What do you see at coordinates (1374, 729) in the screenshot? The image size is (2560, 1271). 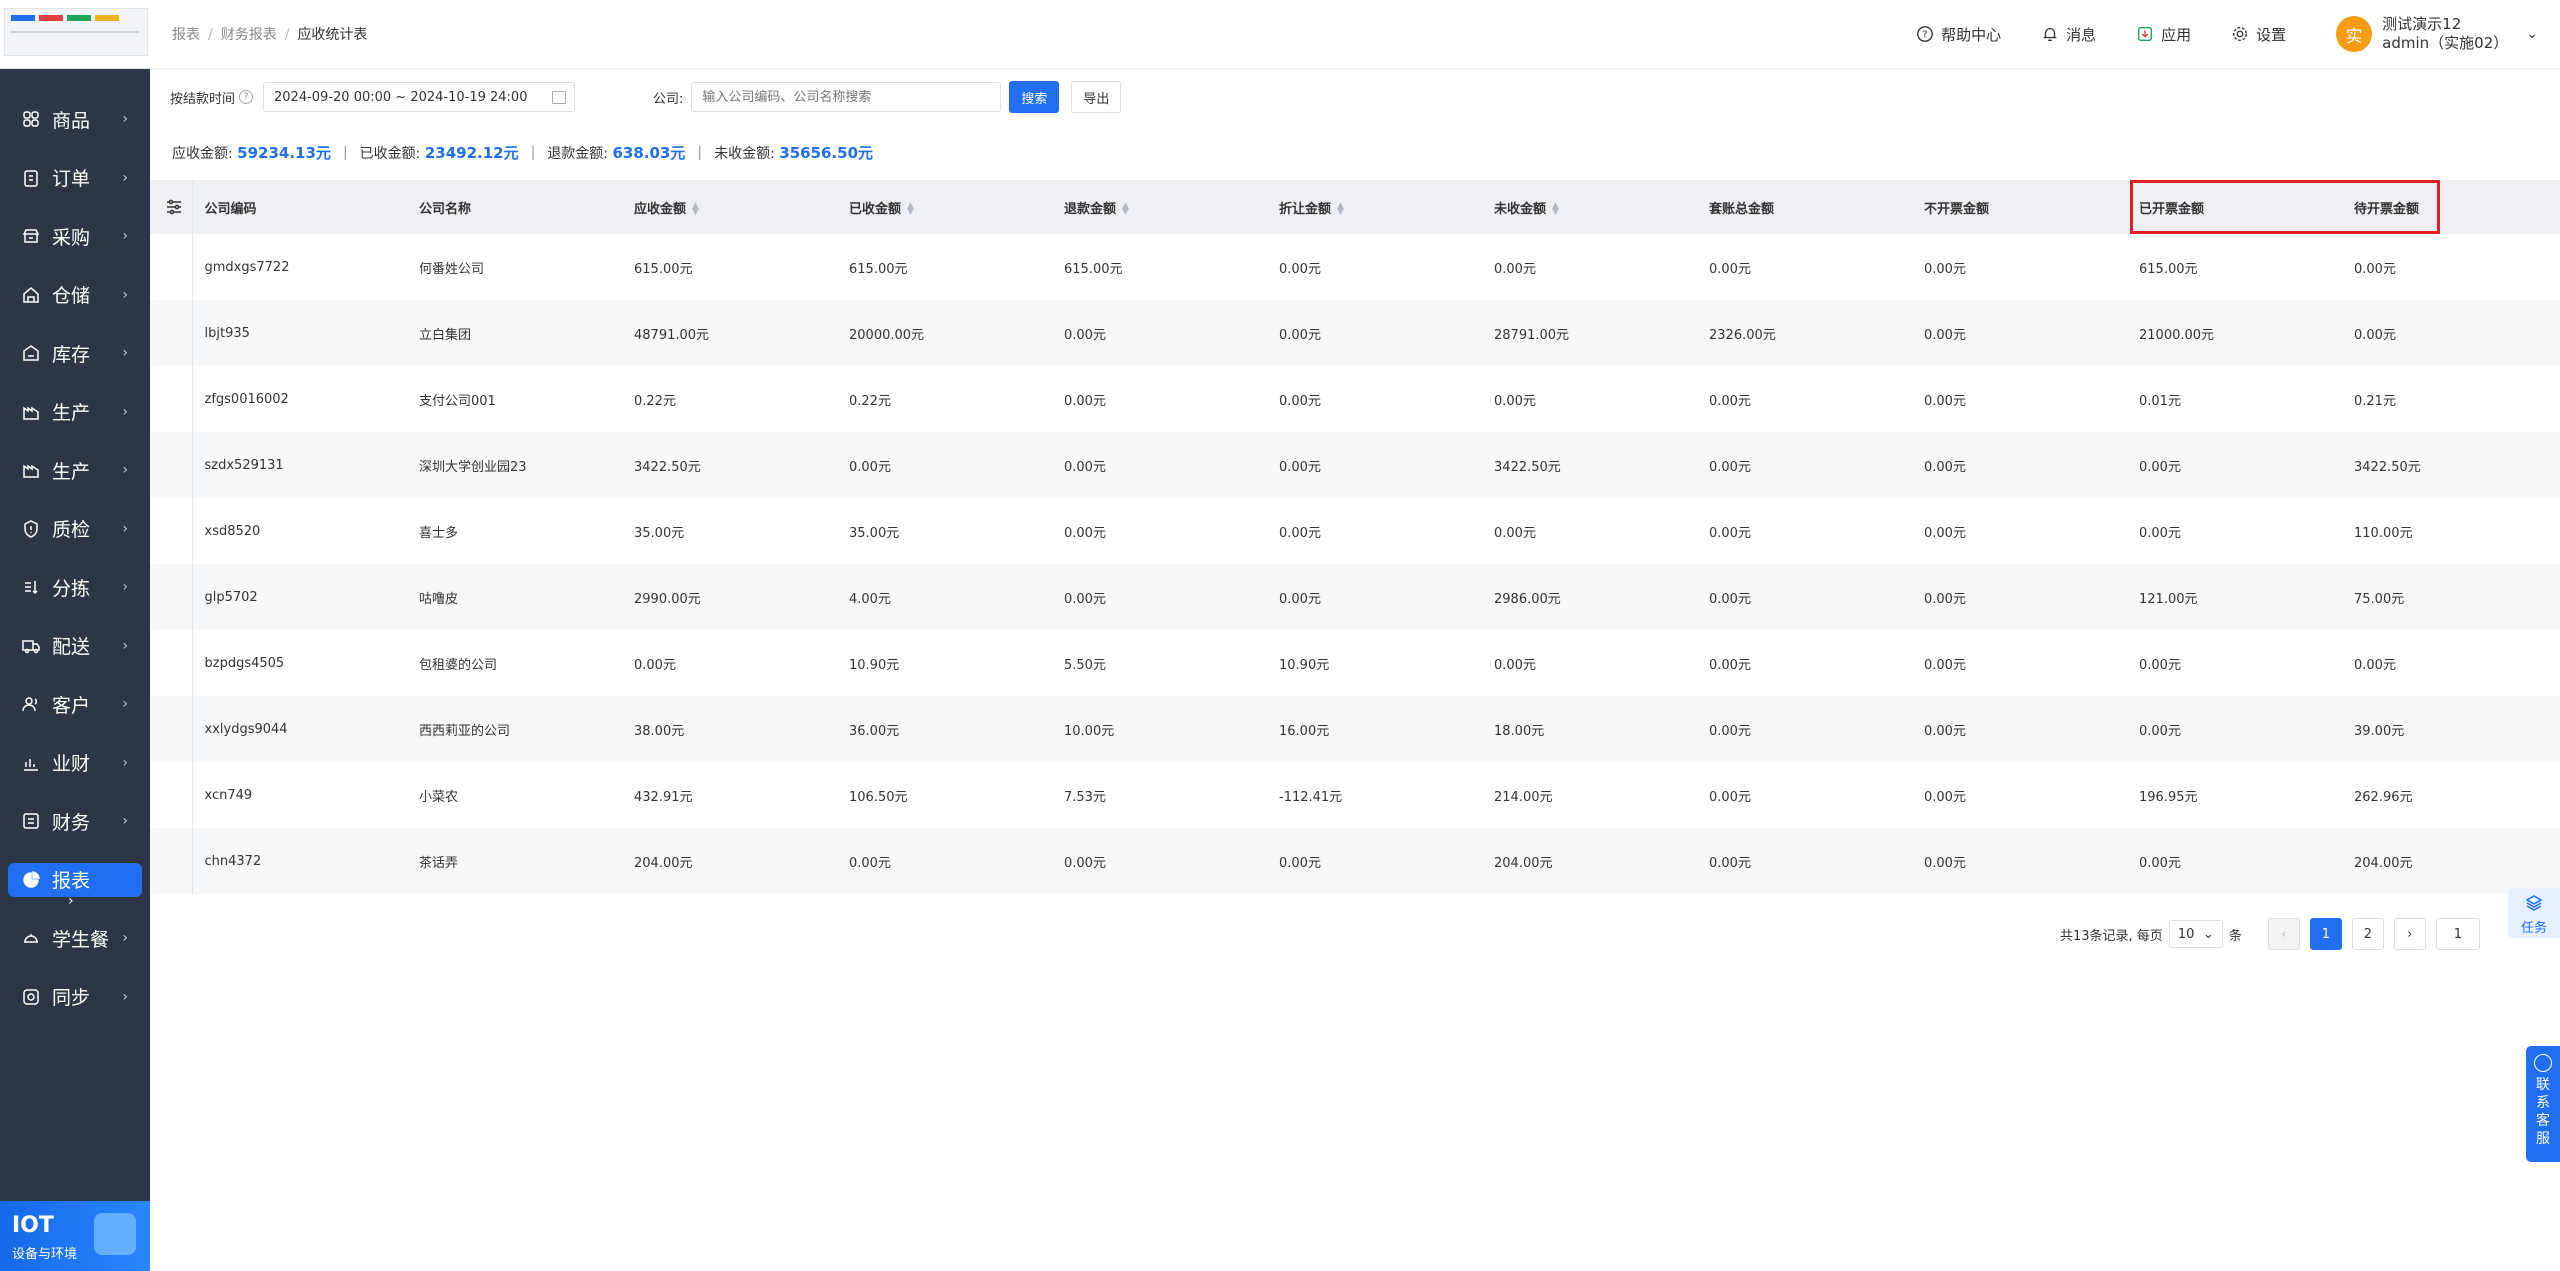 I see `table-cell: 16.00元` at bounding box center [1374, 729].